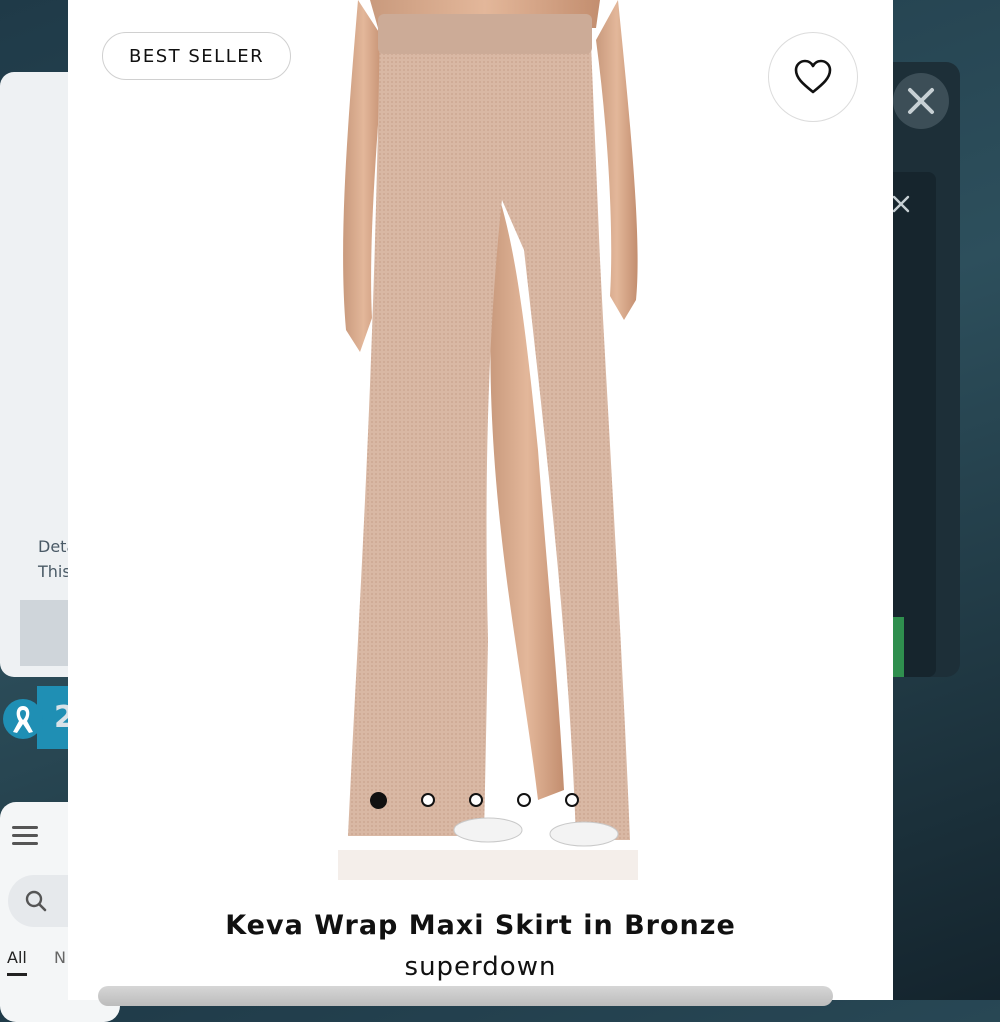 This screenshot has width=1000, height=1022. I want to click on favorite-button, so click(813, 77).